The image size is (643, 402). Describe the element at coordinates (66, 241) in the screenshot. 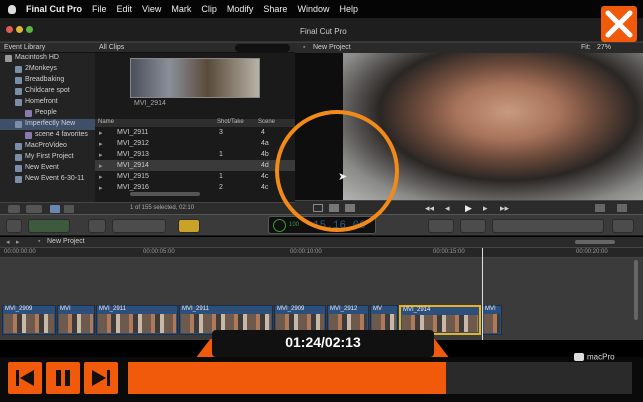

I see `timeline-project-title: New Project` at that location.